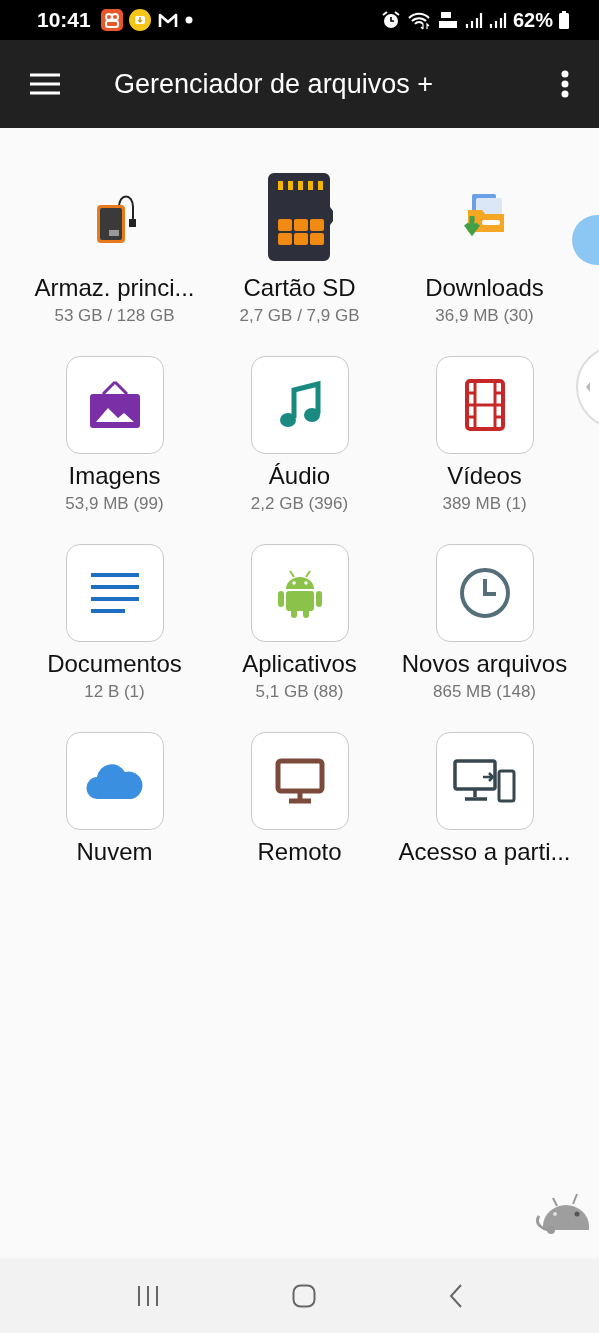 Image resolution: width=599 pixels, height=1333 pixels. I want to click on picture-frame-icon, so click(114, 405).